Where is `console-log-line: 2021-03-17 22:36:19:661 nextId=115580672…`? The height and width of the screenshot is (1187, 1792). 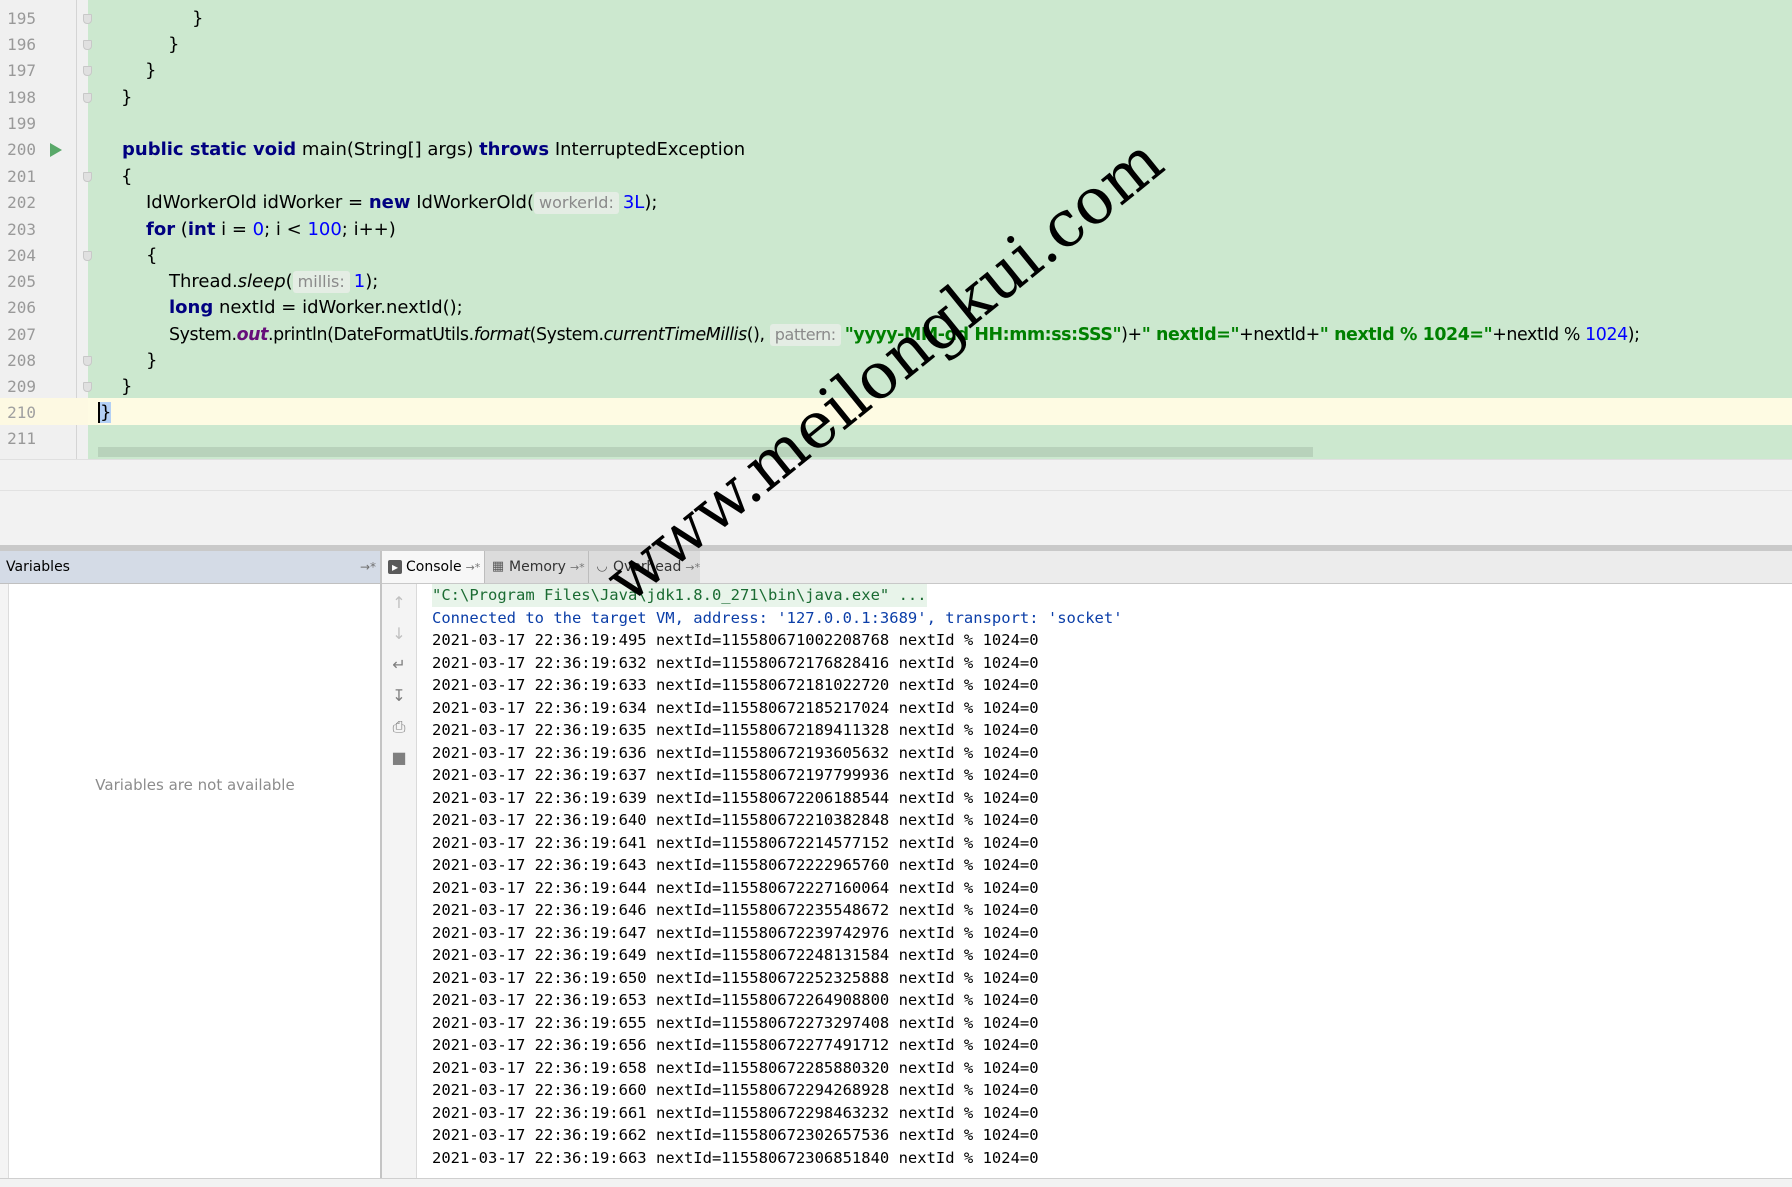 console-log-line: 2021-03-17 22:36:19:661 nextId=115580672… is located at coordinates (735, 1112).